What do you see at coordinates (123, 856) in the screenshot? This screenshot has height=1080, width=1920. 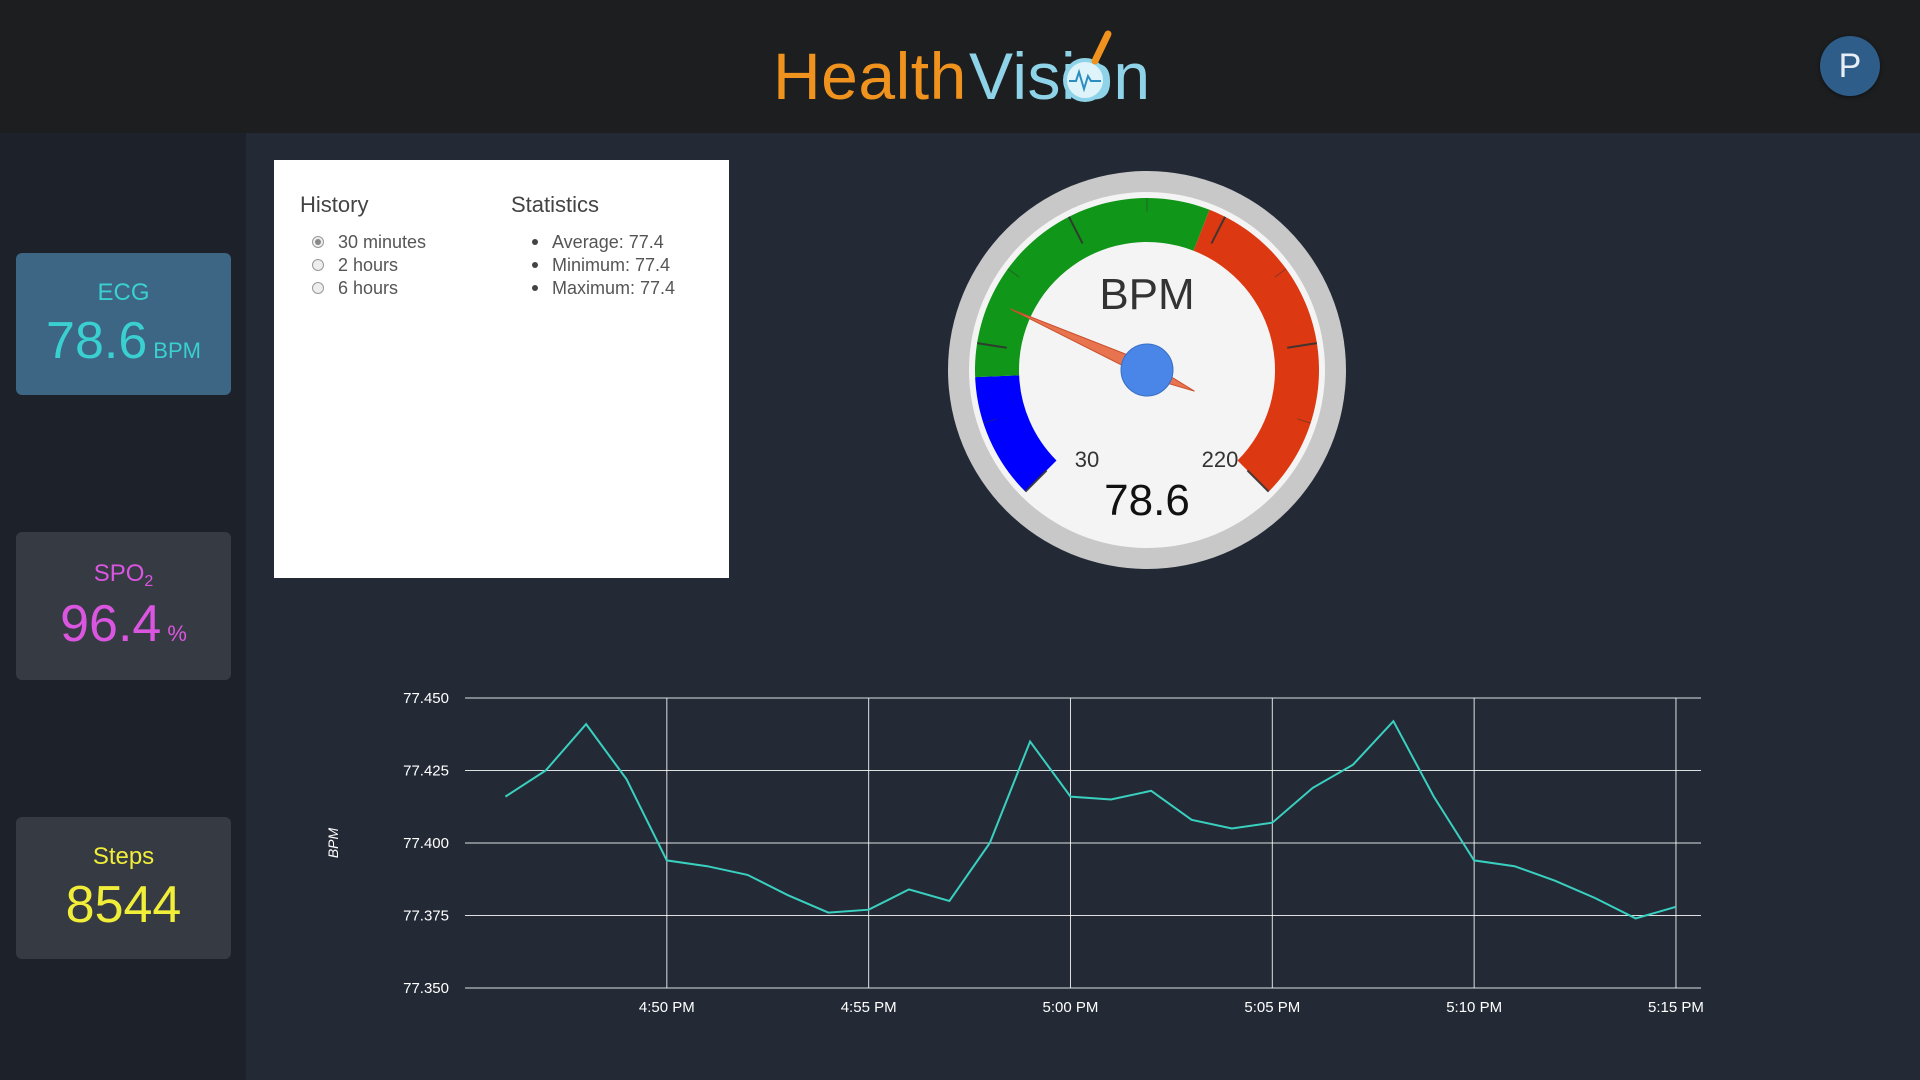 I see `steps-title: Steps` at bounding box center [123, 856].